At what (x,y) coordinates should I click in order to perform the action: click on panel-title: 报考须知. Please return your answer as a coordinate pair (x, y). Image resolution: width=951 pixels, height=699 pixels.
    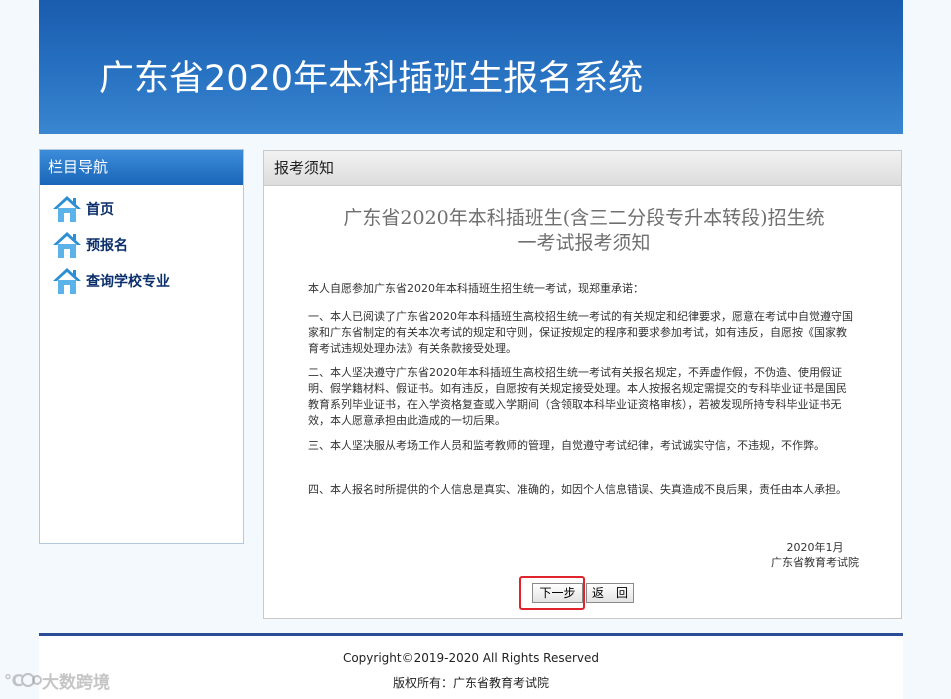
    Looking at the image, I should click on (582, 168).